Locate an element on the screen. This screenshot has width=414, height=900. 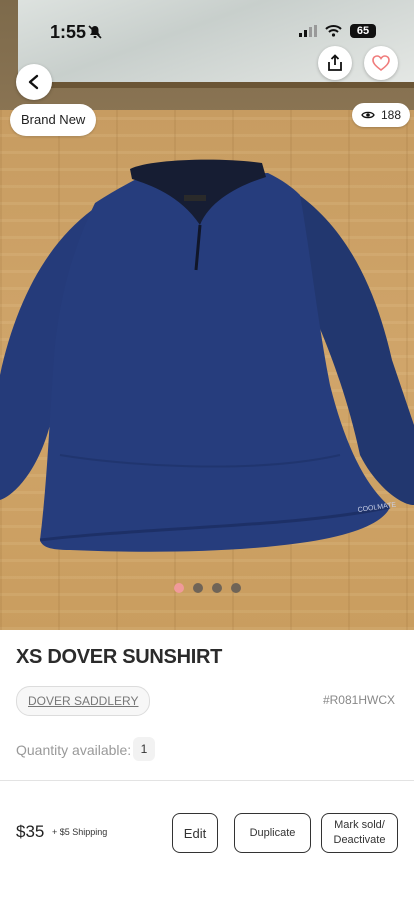
shipping-cost: + $5 Shipping is located at coordinates (80, 832).